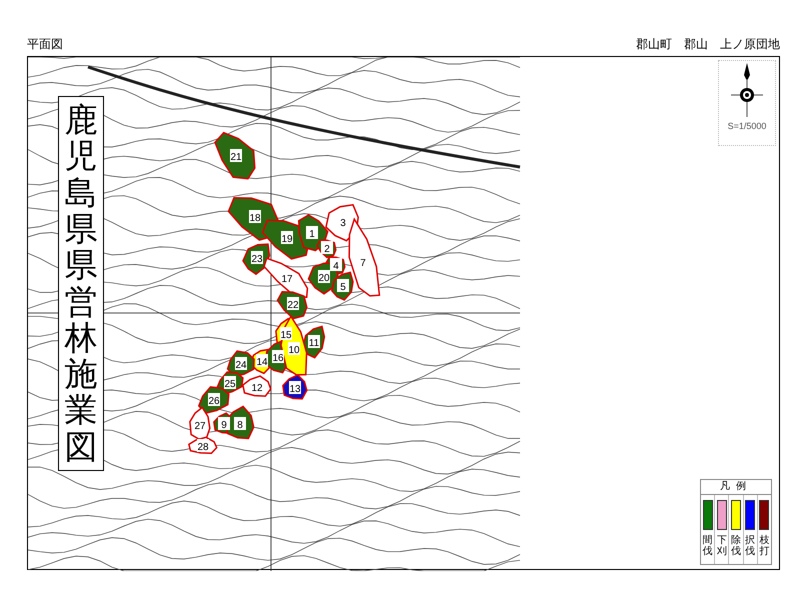  What do you see at coordinates (236, 156) in the screenshot?
I see `parcel-number: 21` at bounding box center [236, 156].